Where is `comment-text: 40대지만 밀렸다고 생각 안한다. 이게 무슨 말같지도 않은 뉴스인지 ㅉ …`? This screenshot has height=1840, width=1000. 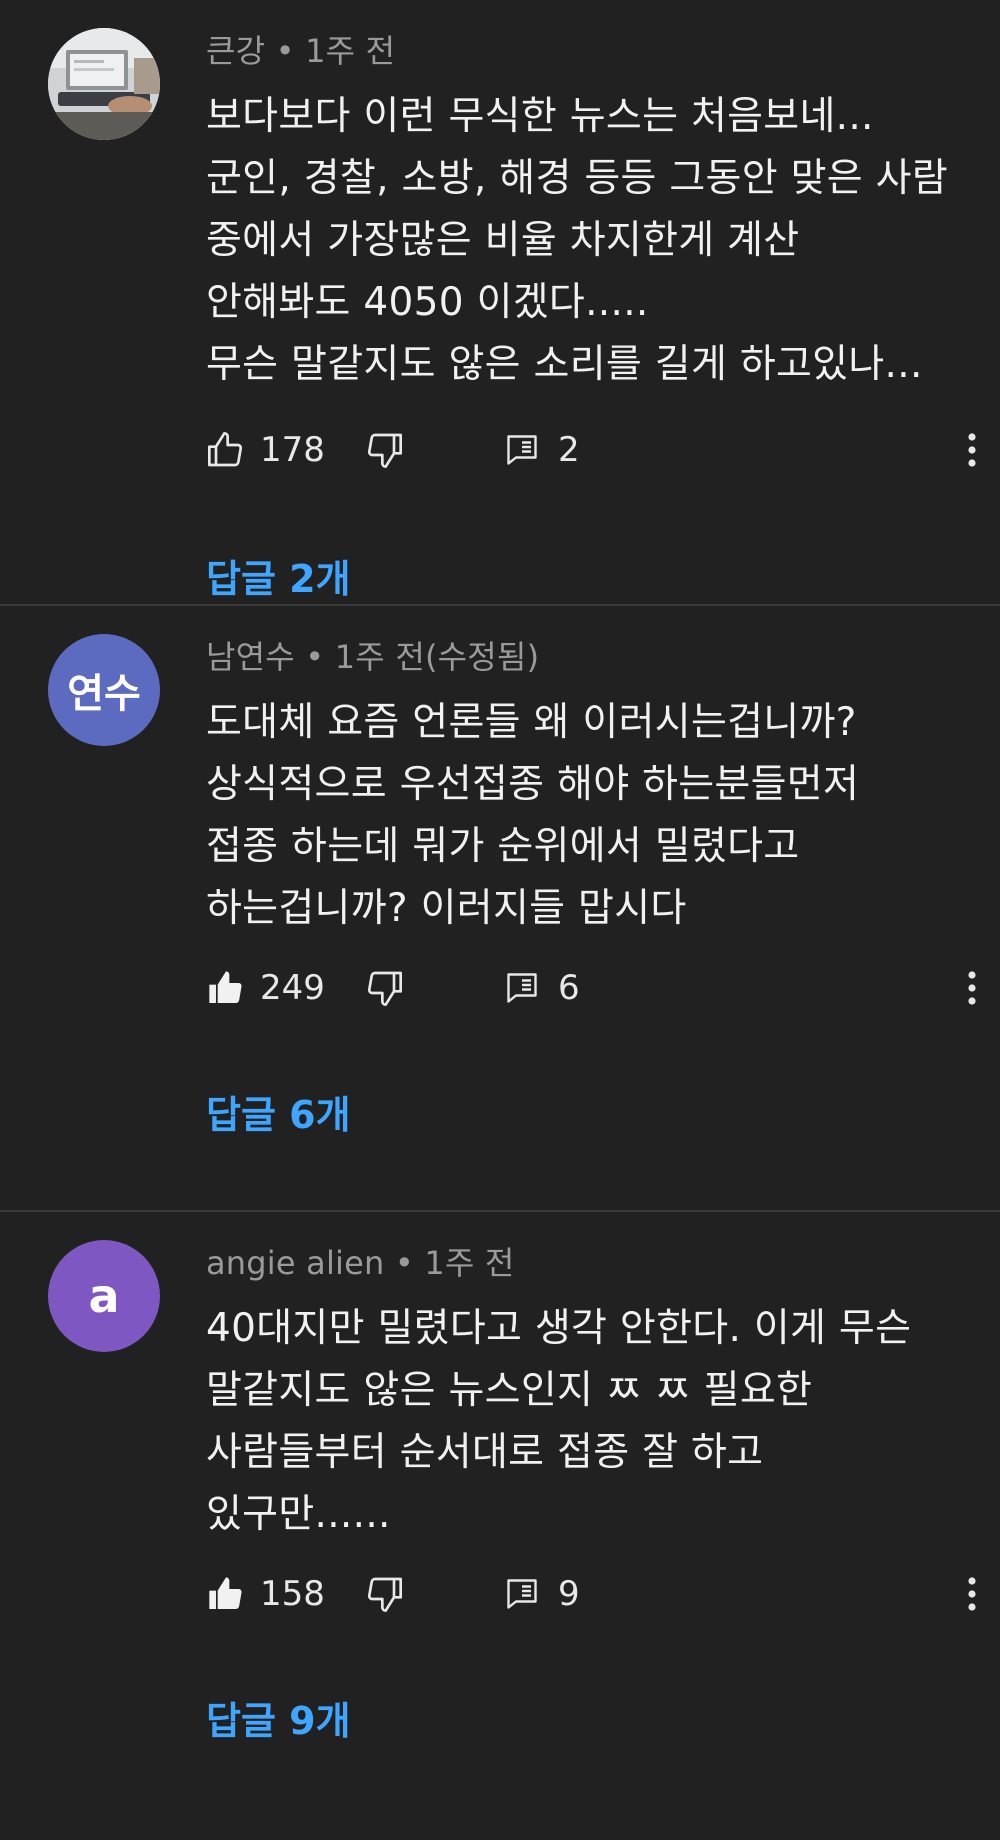
comment-text: 40대지만 밀렸다고 생각 안한다. 이게 무슨 말같지도 않은 뉴스인지 ㅉ … is located at coordinates (558, 1422).